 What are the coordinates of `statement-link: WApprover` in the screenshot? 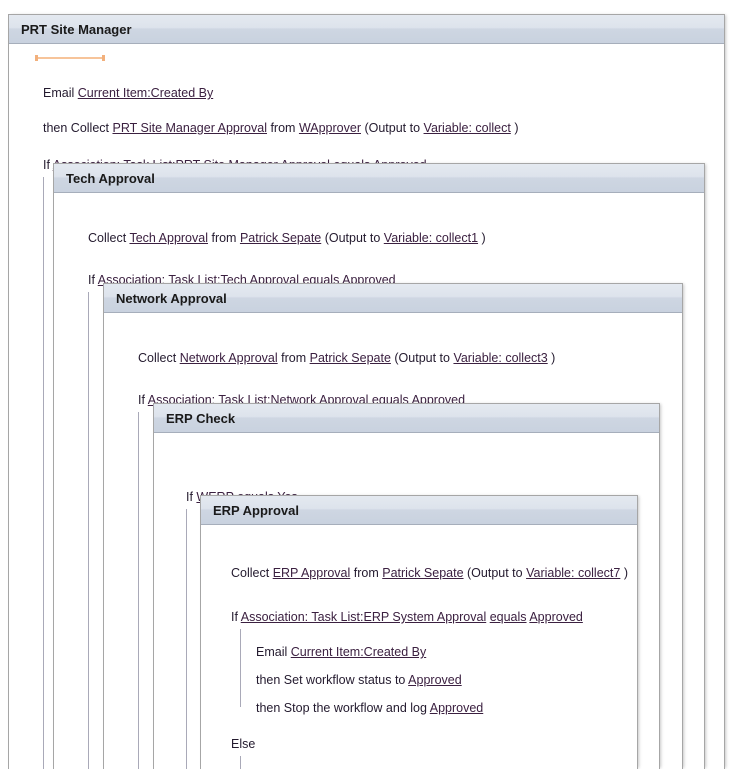 It's located at (330, 128).